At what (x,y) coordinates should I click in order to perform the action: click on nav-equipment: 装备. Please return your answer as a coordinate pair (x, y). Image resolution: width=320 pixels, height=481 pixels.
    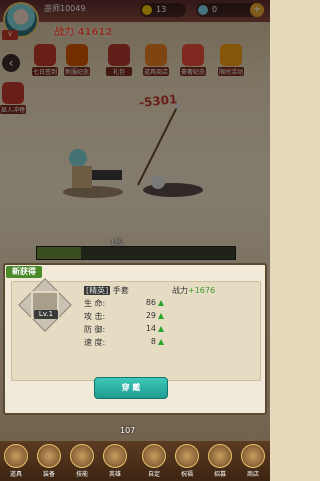
    Looking at the image, I should click on (49, 461).